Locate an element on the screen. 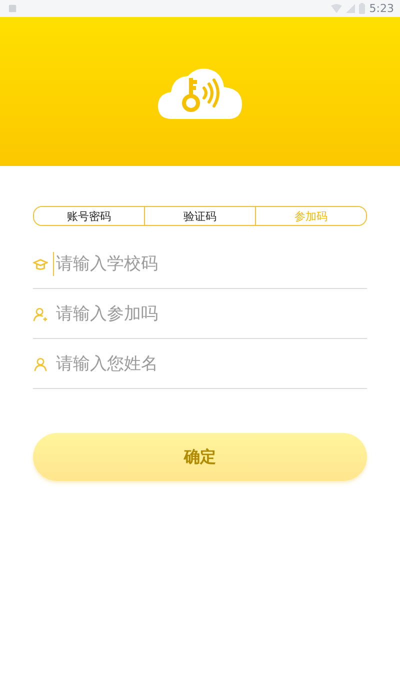  status-time: 5:23 is located at coordinates (381, 8).